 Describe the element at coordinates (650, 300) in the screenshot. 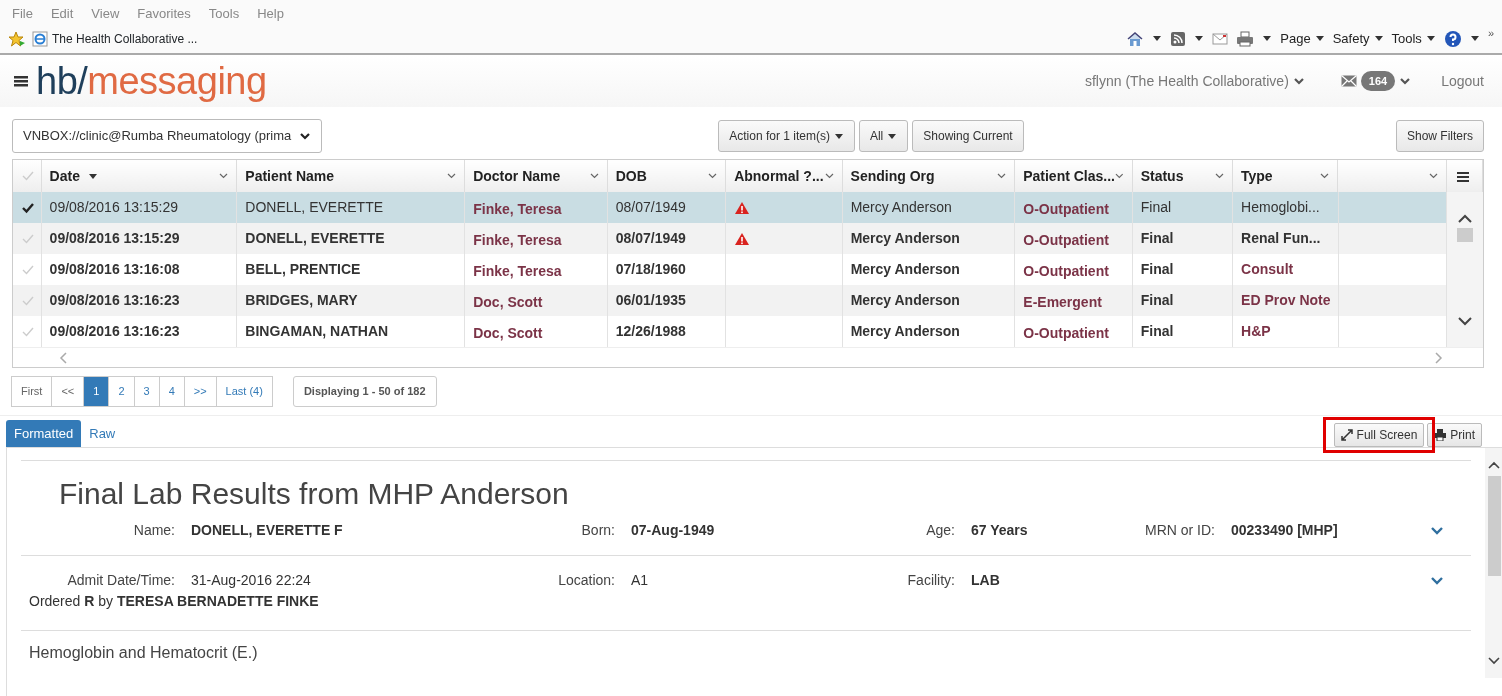

I see `table-cell: 06/01/1935` at that location.